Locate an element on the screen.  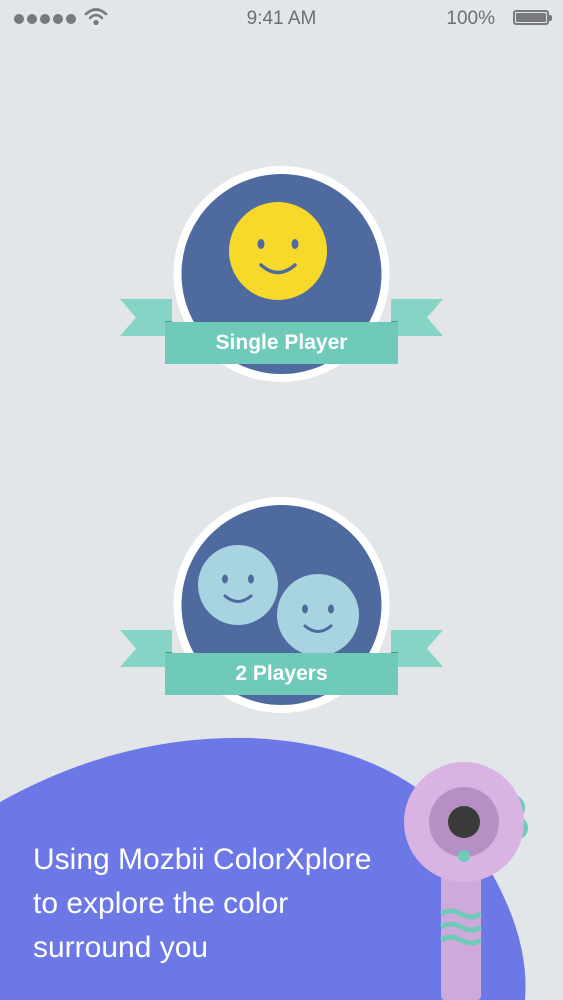
two-players-label: 2 Players is located at coordinates (281, 673).